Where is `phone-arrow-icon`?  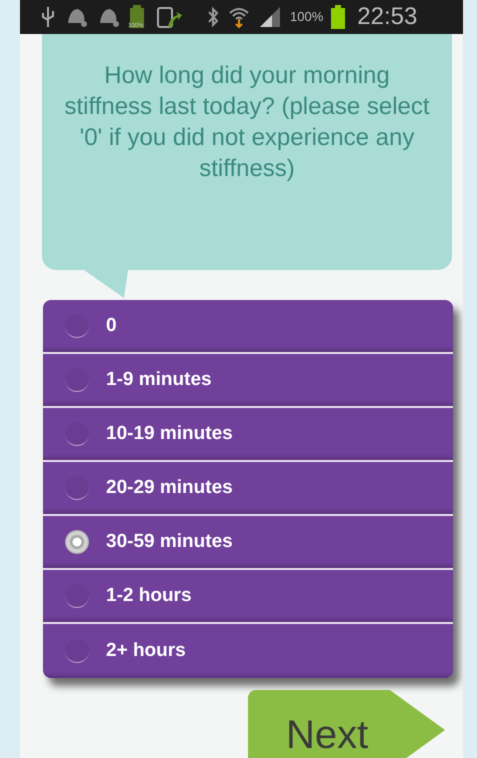 phone-arrow-icon is located at coordinates (169, 17).